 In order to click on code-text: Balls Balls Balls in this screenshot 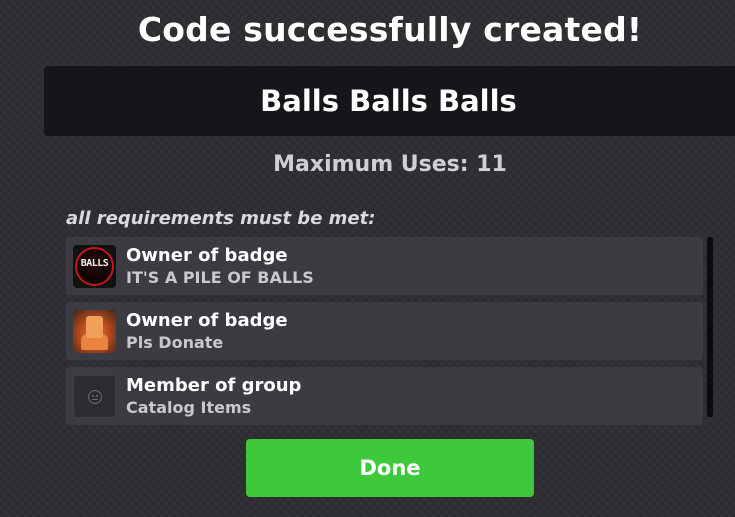, I will do `click(388, 101)`.